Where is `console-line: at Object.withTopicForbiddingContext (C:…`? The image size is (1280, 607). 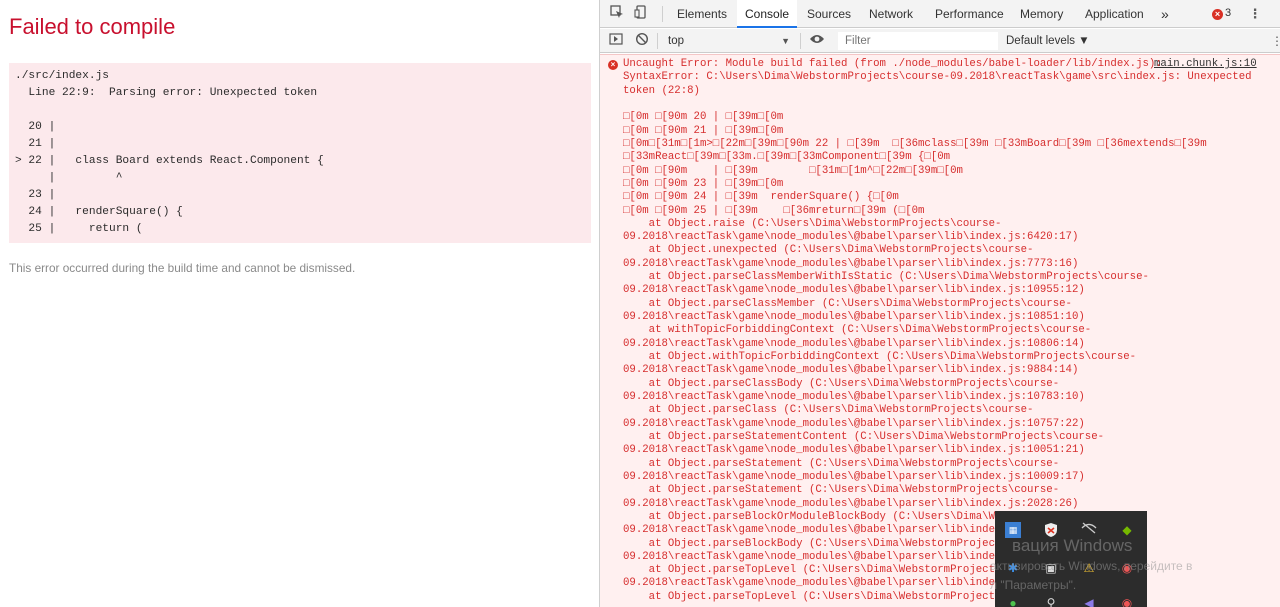 console-line: at Object.withTopicForbiddingContext (C:… is located at coordinates (880, 357).